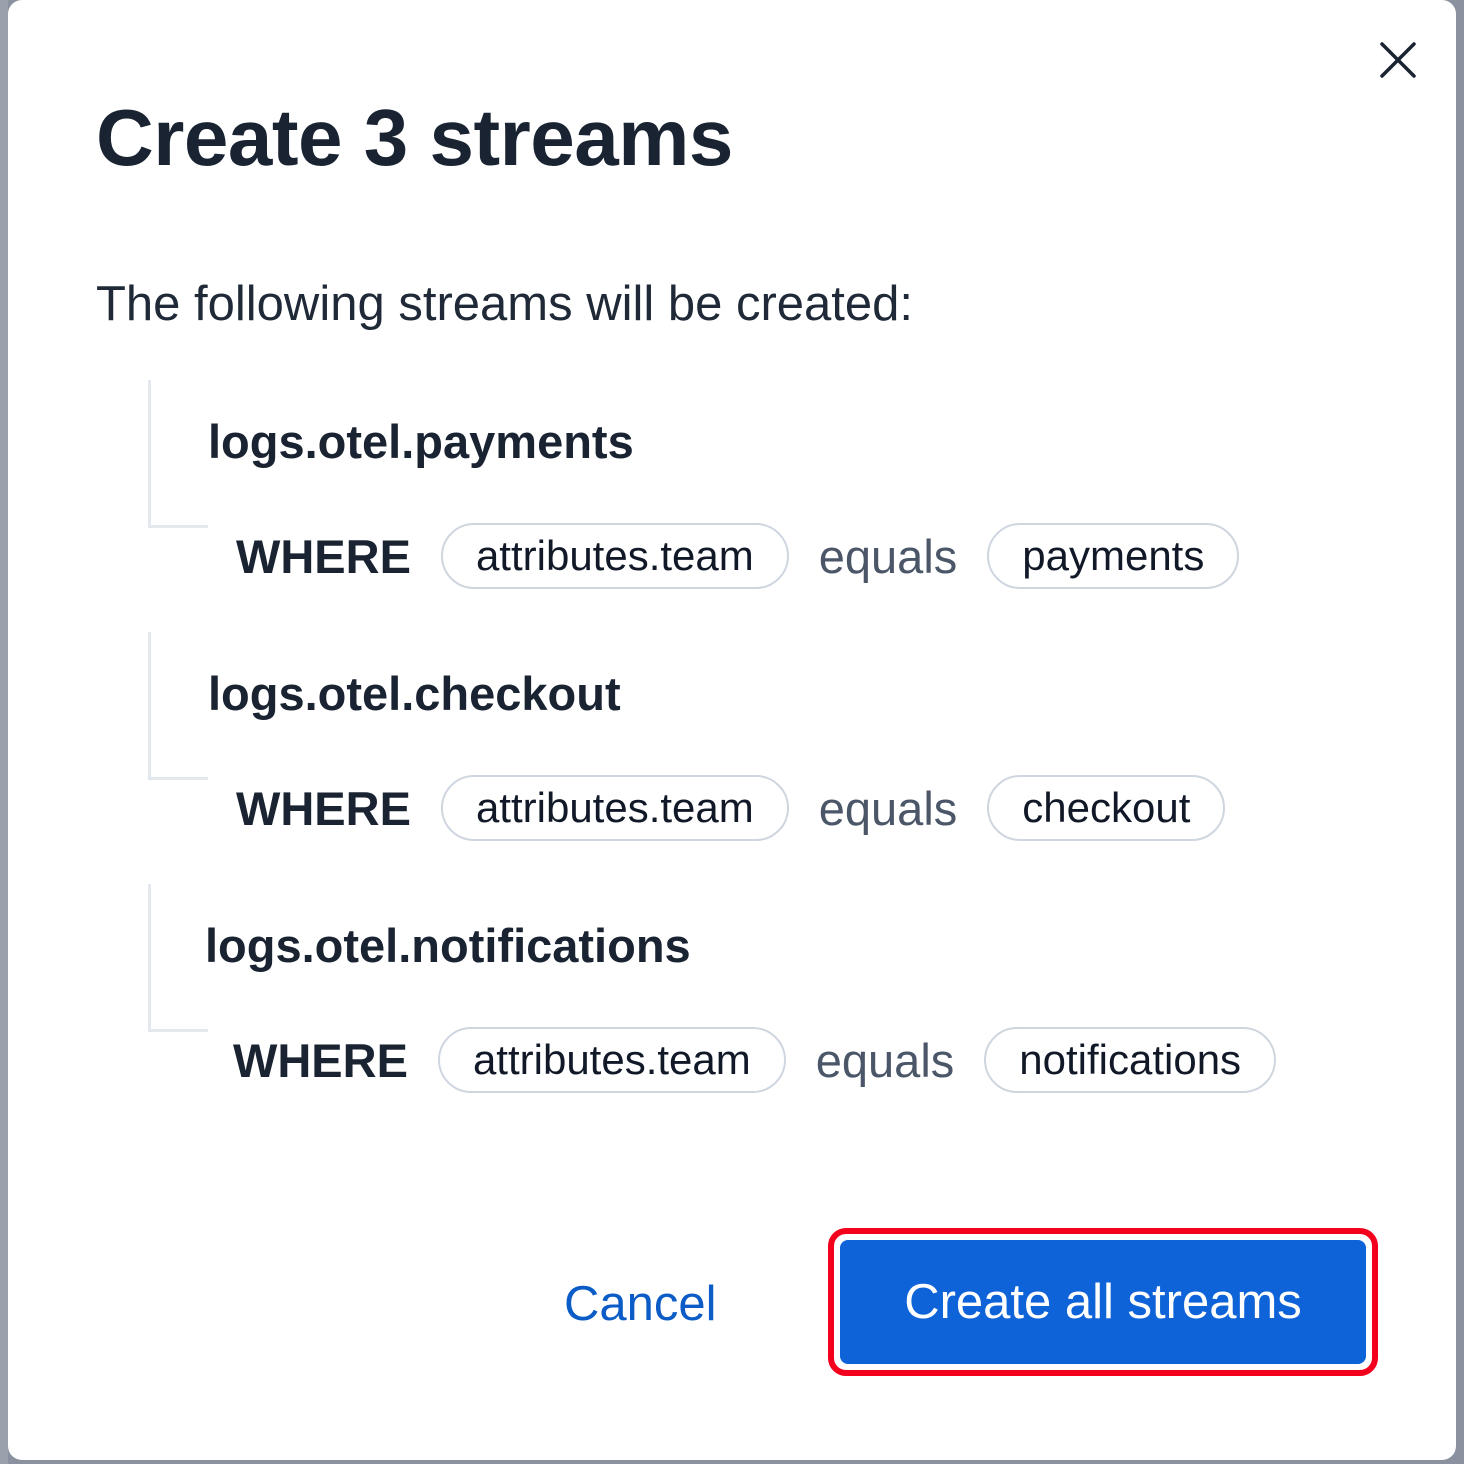 This screenshot has height=1464, width=1464. I want to click on stream-name: logs.otel.payments, so click(421, 441).